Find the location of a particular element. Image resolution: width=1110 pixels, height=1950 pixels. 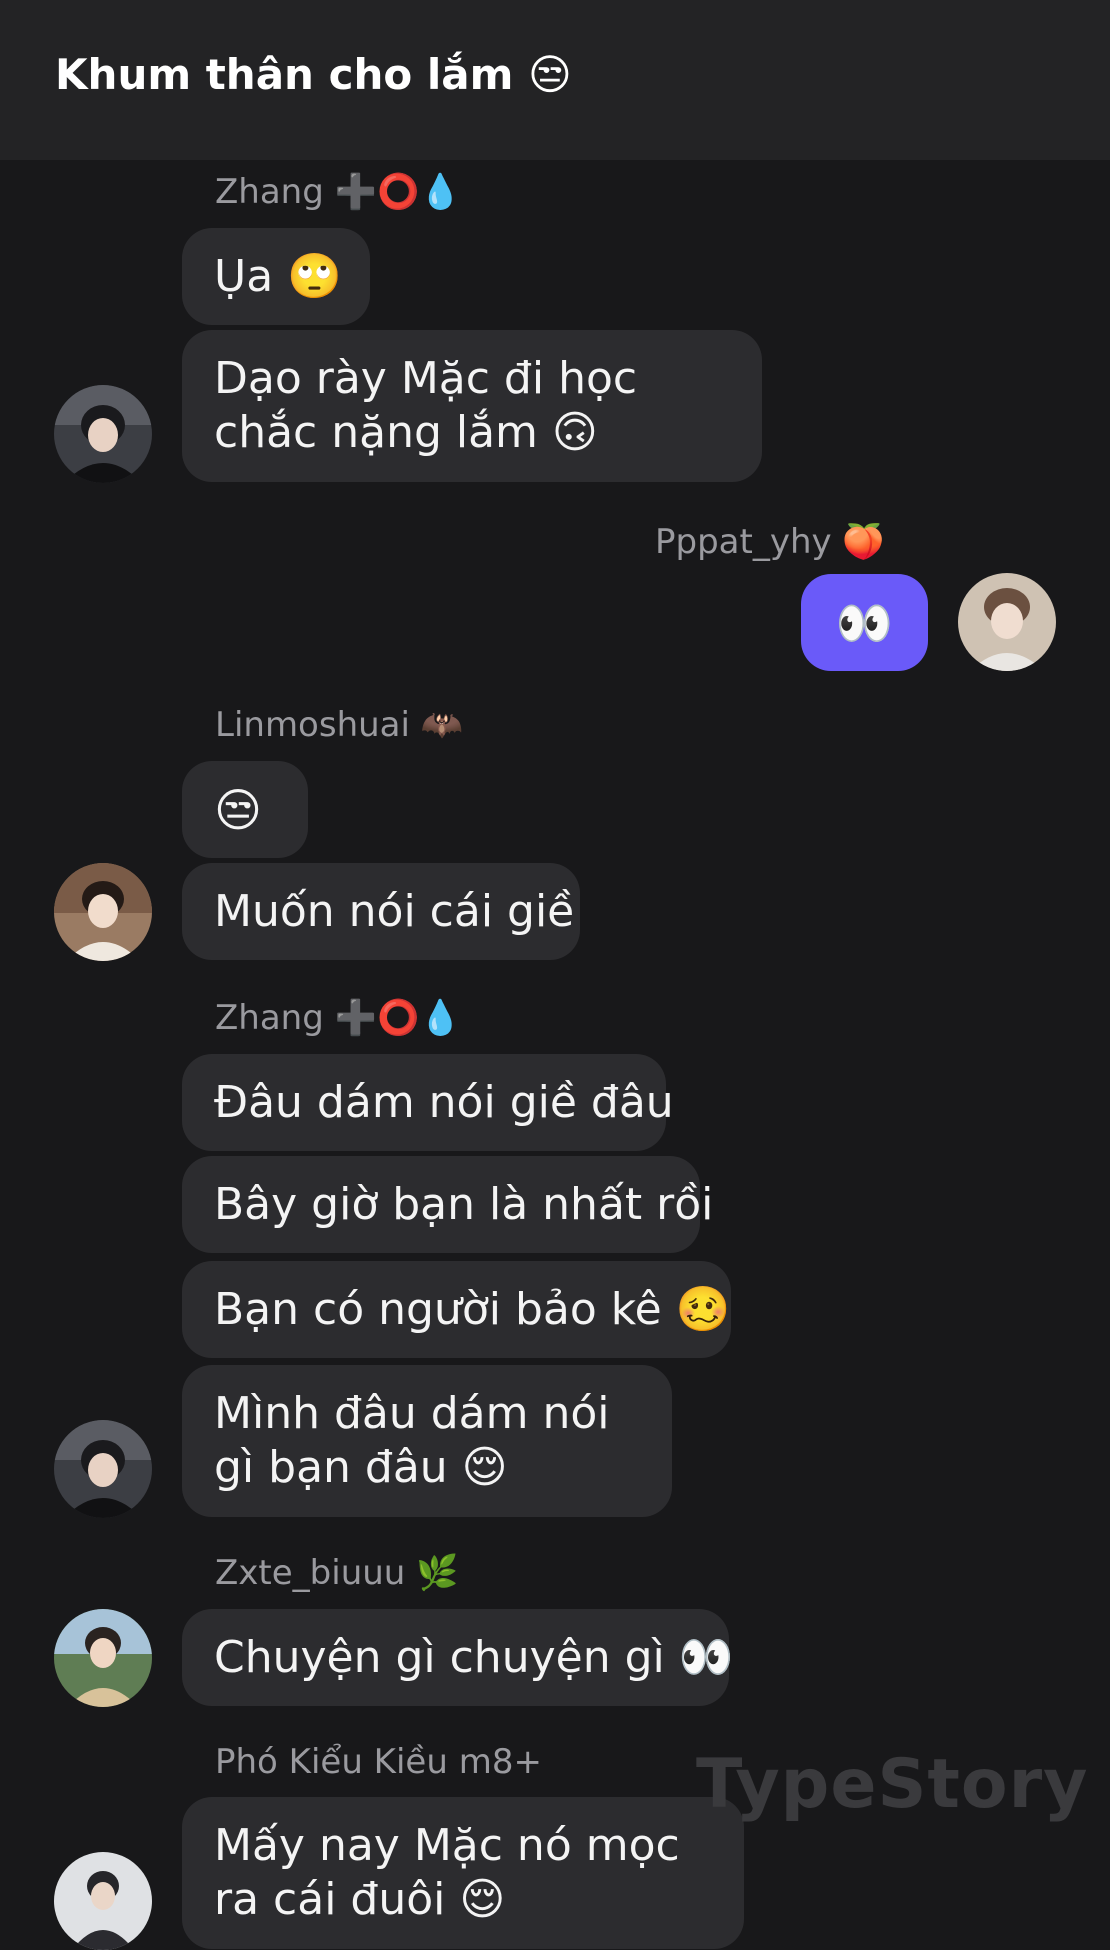

message-bubble: Bạn có người bảo kê 🥴 is located at coordinates (456, 1309).